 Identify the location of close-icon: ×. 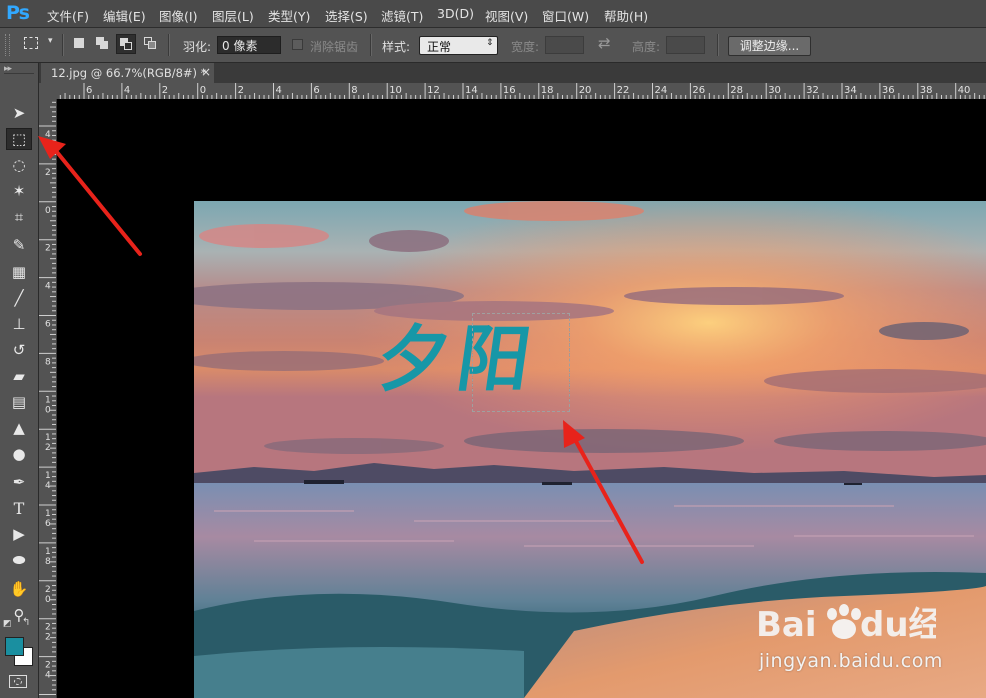
(206, 72).